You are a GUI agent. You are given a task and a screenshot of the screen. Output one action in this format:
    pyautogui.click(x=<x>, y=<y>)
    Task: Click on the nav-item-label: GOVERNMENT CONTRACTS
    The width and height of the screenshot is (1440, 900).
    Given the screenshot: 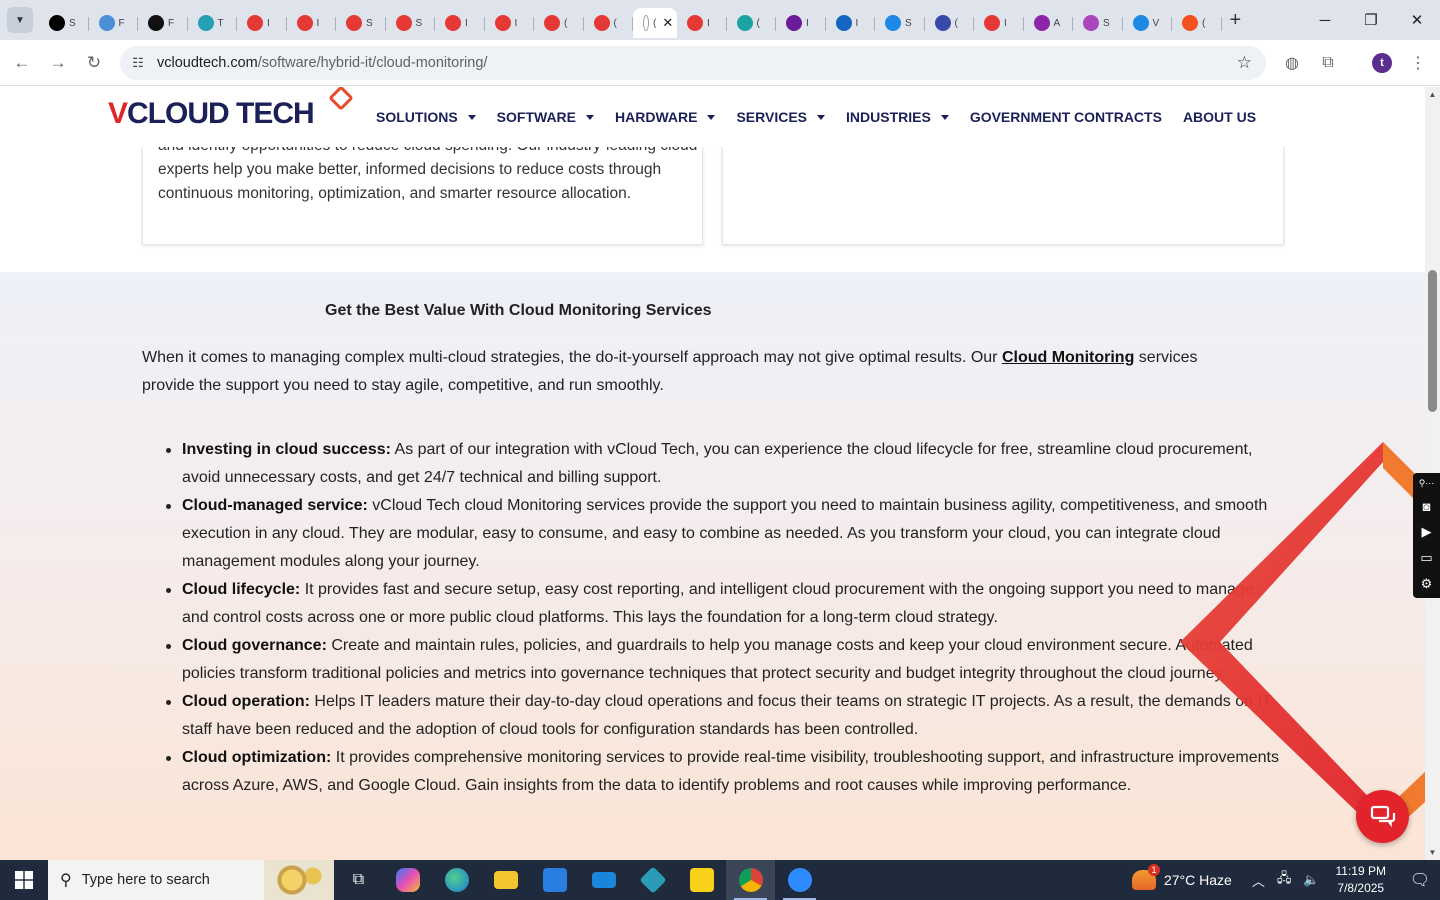 What is the action you would take?
    pyautogui.click(x=1065, y=117)
    